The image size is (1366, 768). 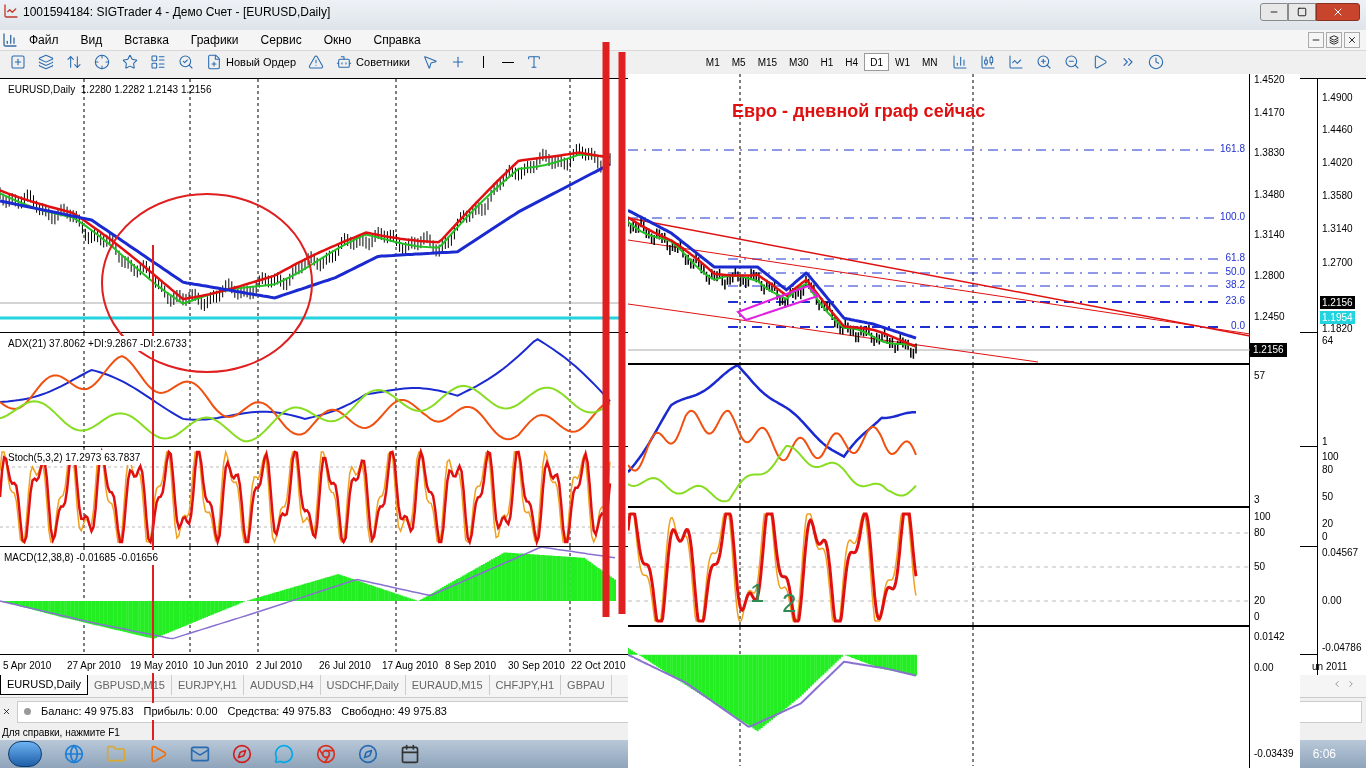 I want to click on chart-legend: Stoch(5,3,2) 17.2973 63.7837, so click(x=74, y=458).